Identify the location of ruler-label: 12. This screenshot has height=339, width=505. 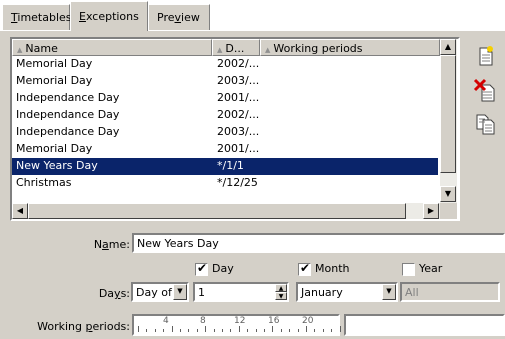
(240, 321).